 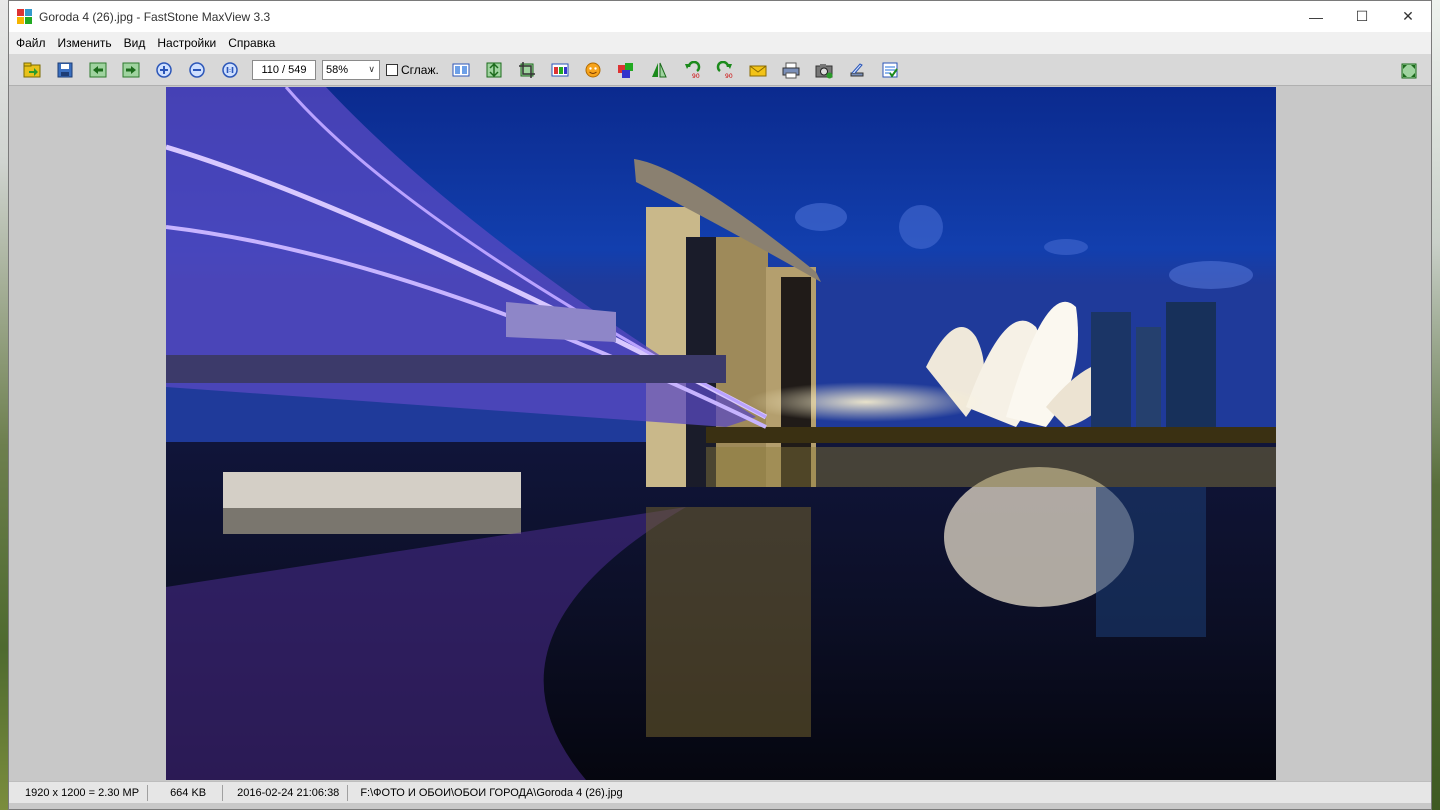 I want to click on resize-button, so click(x=494, y=70).